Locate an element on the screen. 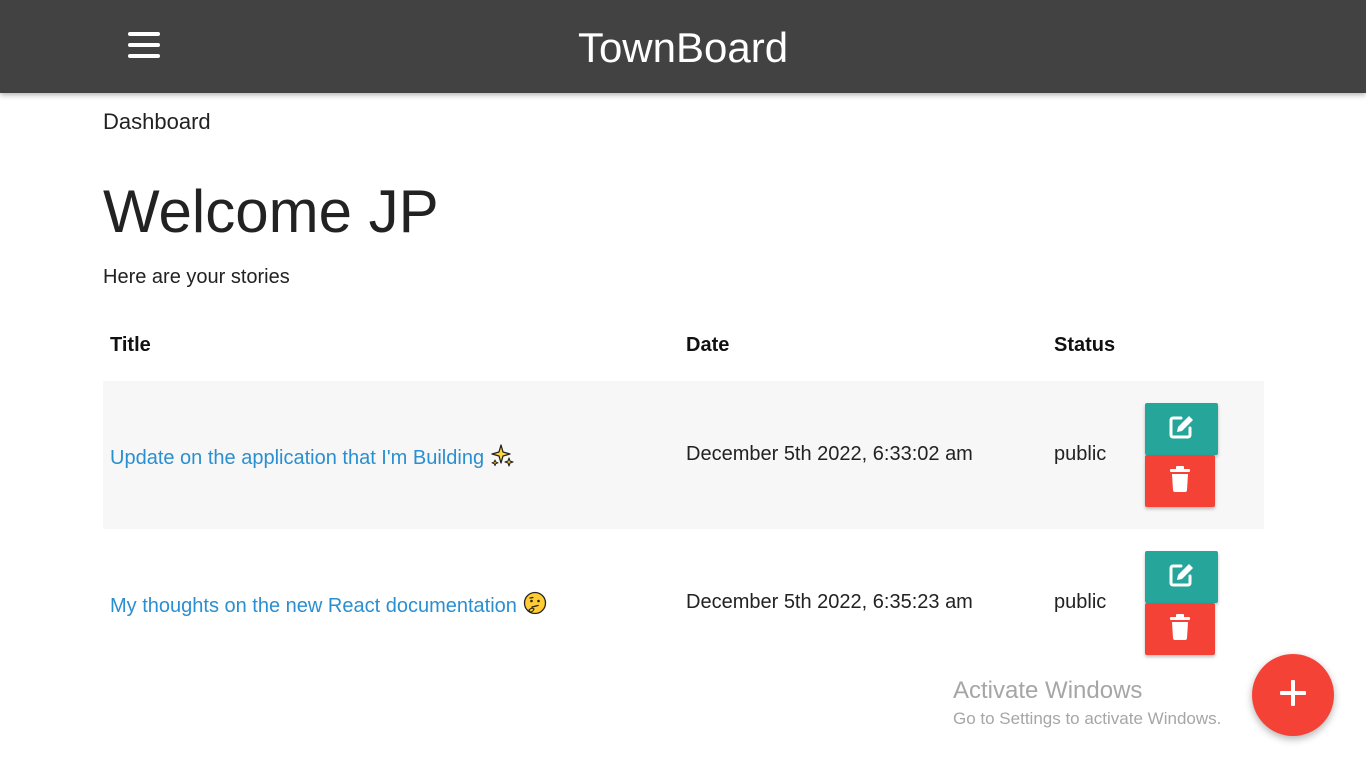  story-date: December 5th 2022, 6:33:02 am is located at coordinates (829, 454).